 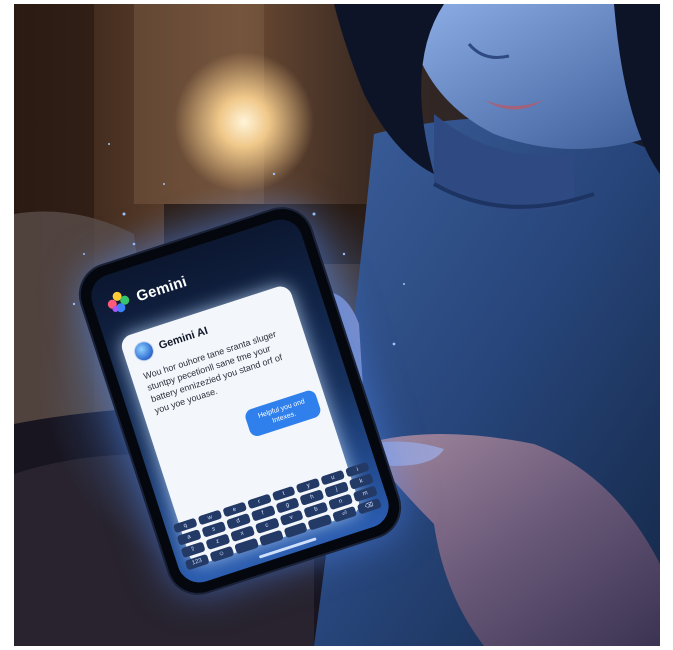 What do you see at coordinates (283, 413) in the screenshot?
I see `user-reply-bubble: Helpful you ond Intexes.` at bounding box center [283, 413].